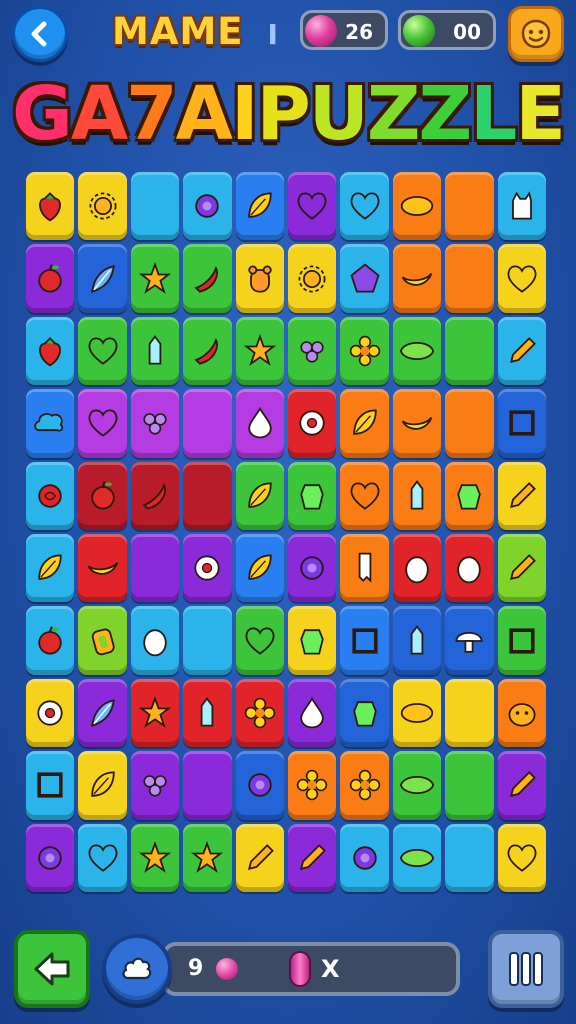 The height and width of the screenshot is (1024, 576). I want to click on pause-button, so click(526, 969).